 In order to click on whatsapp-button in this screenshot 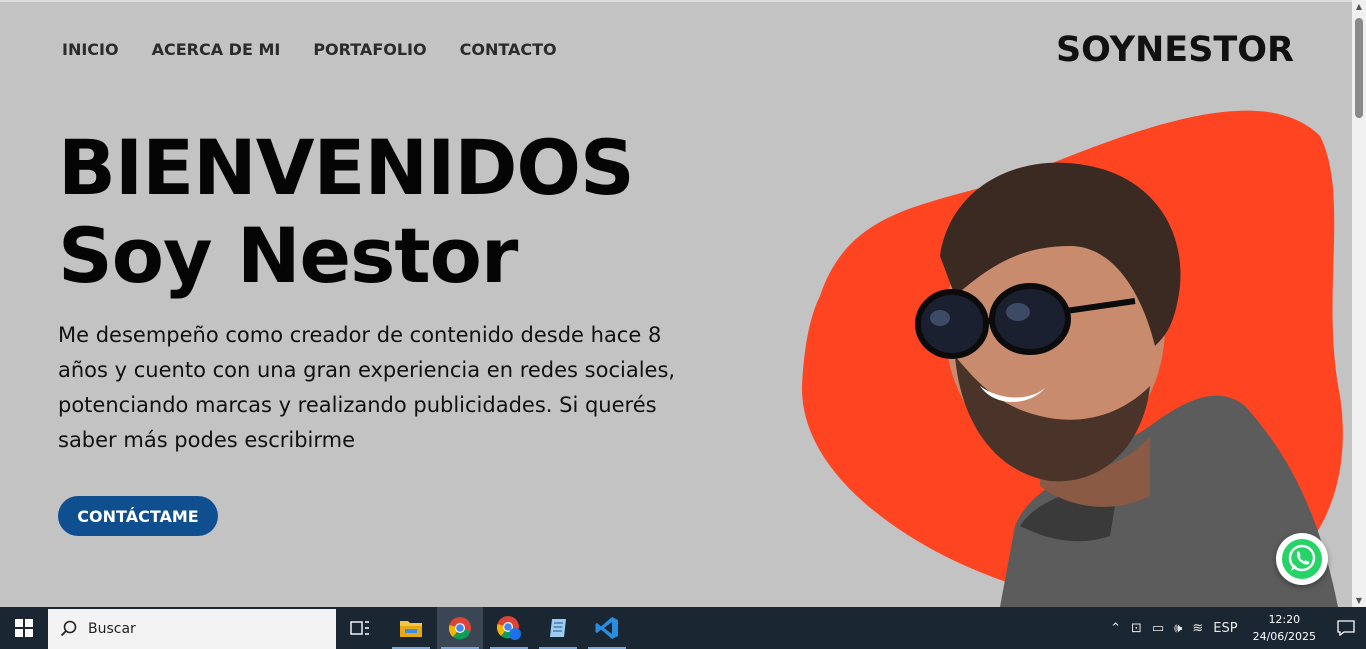, I will do `click(1302, 559)`.